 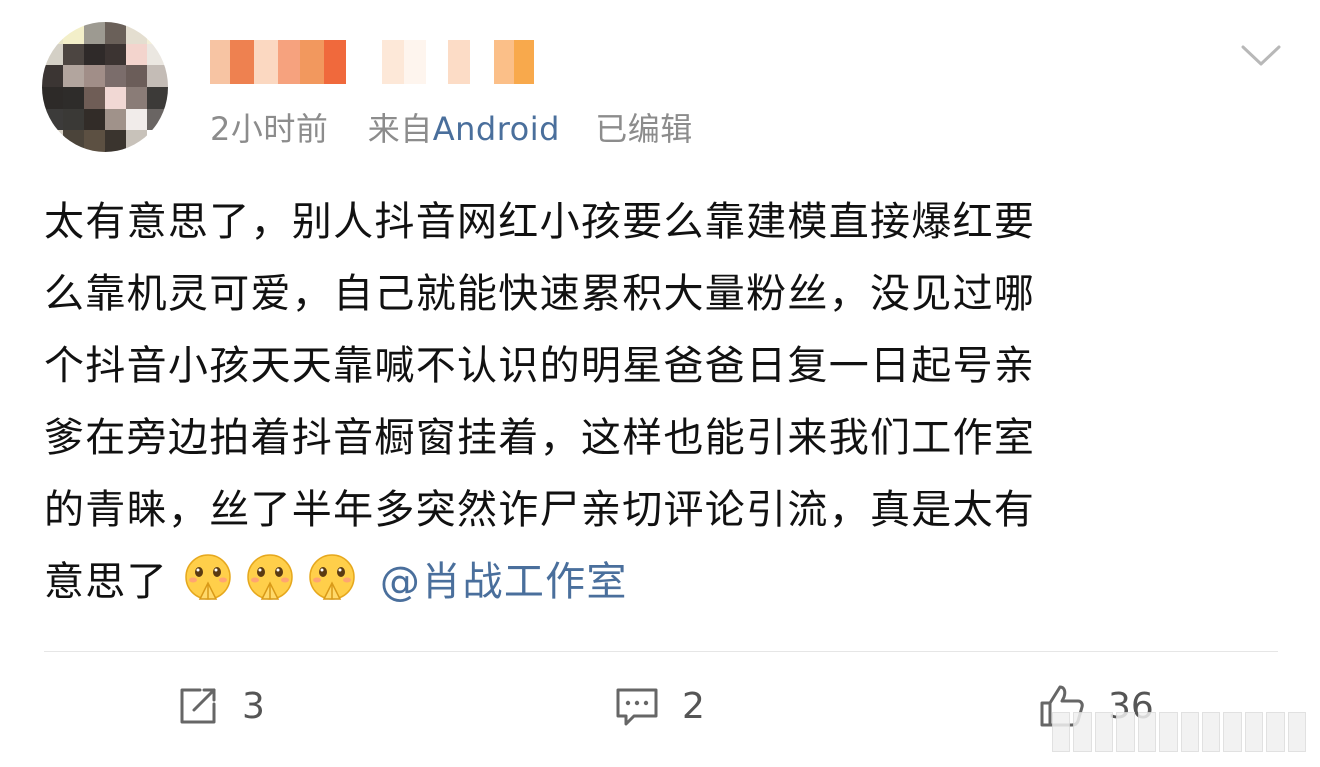 What do you see at coordinates (198, 706) in the screenshot?
I see `repost-icon` at bounding box center [198, 706].